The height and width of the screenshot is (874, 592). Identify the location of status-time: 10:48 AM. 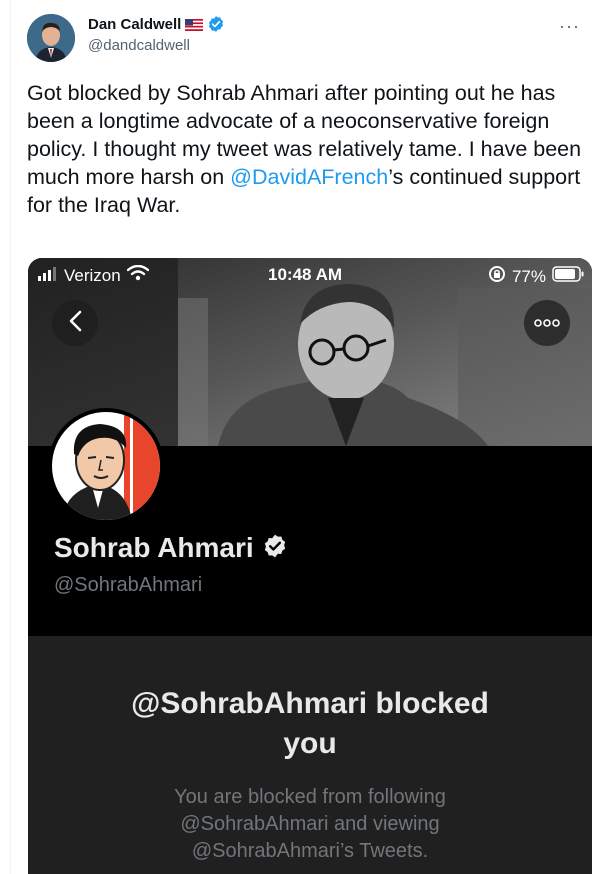
(305, 274).